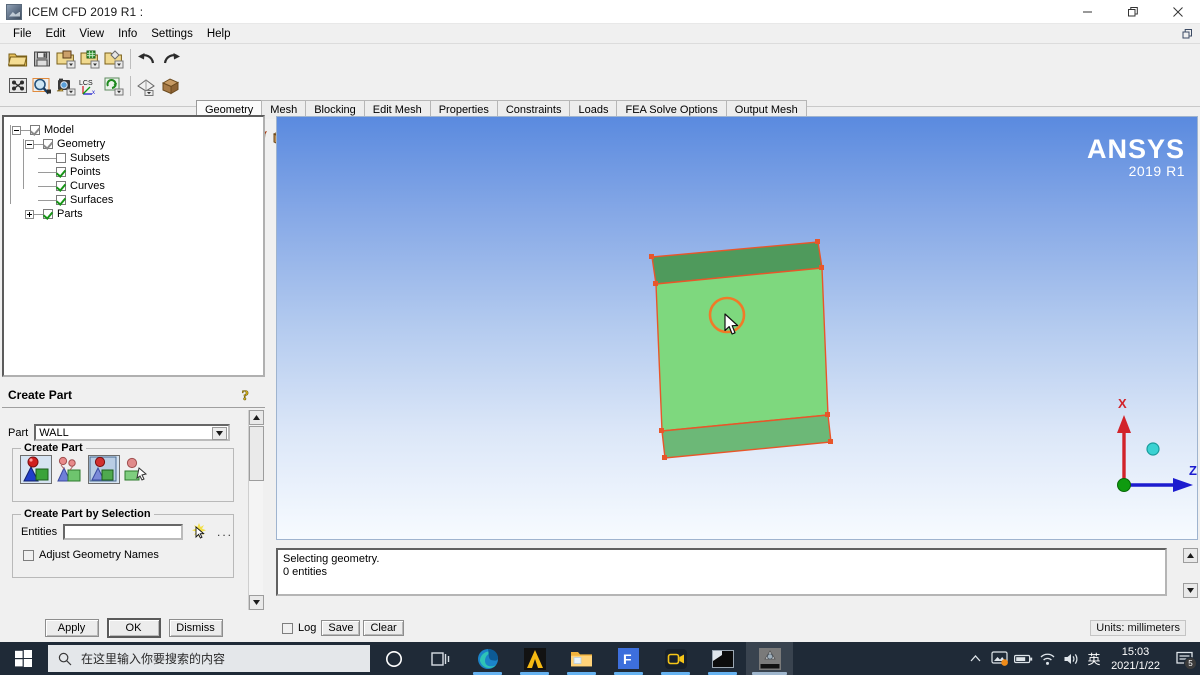  What do you see at coordinates (307, 628) in the screenshot?
I see `log-label: Log` at bounding box center [307, 628].